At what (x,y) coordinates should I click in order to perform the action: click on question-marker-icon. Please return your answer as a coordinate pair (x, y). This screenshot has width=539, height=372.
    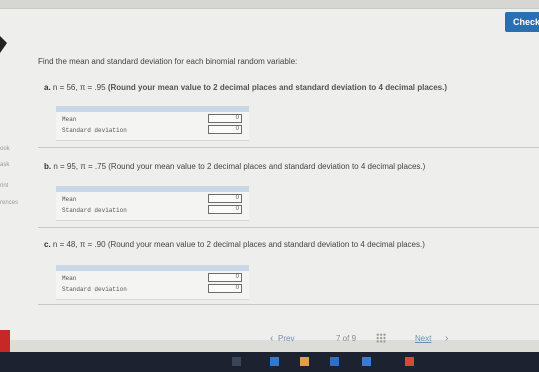
    Looking at the image, I should click on (3, 44).